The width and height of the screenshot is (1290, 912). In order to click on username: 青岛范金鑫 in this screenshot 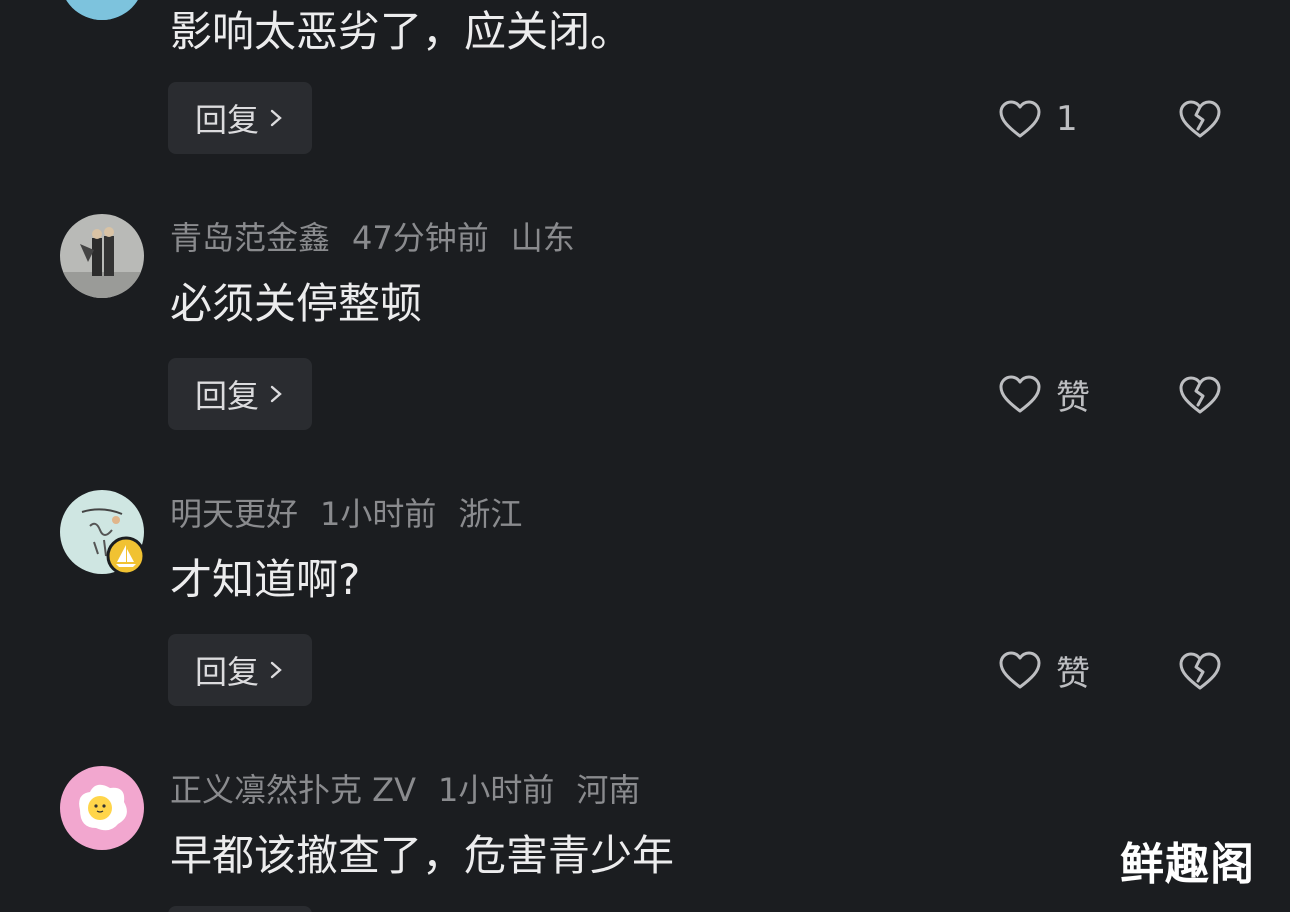, I will do `click(250, 238)`.